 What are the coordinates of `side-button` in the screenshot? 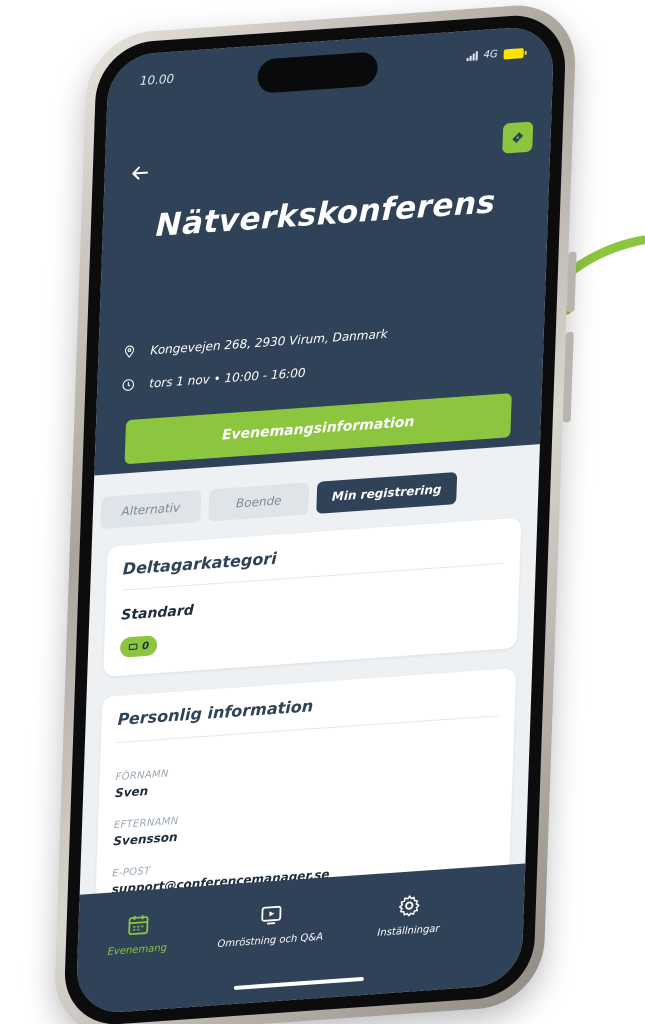 It's located at (568, 377).